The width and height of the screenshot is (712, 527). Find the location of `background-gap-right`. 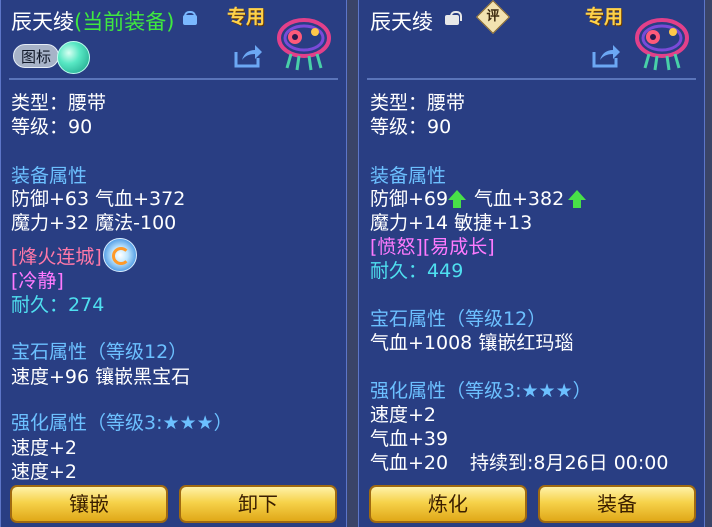

background-gap-right is located at coordinates (708, 263).